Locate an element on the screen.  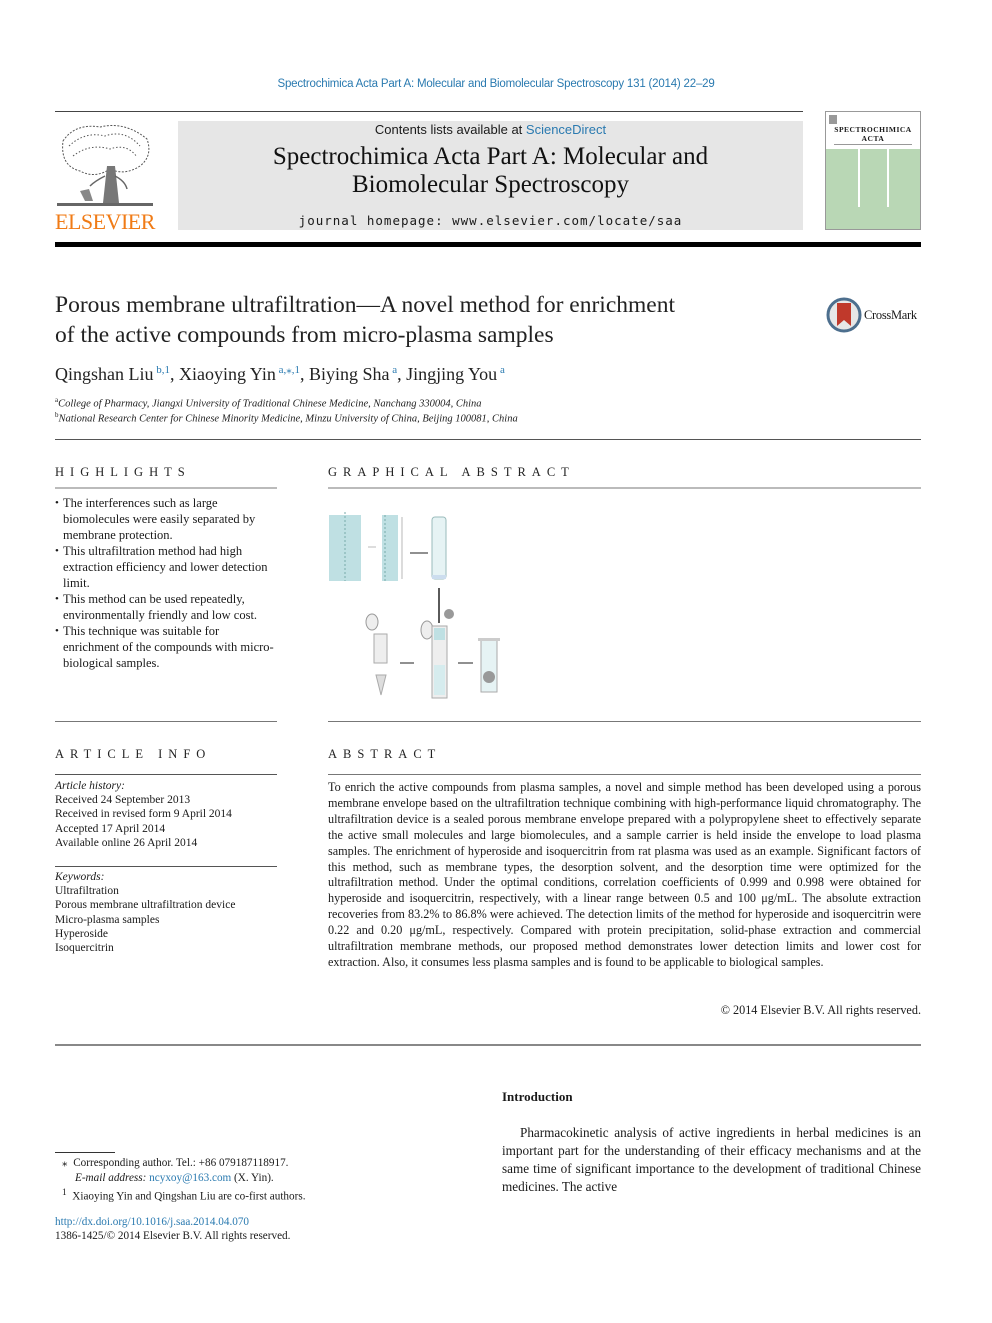
author: Jingjing You a is located at coordinates (455, 374).